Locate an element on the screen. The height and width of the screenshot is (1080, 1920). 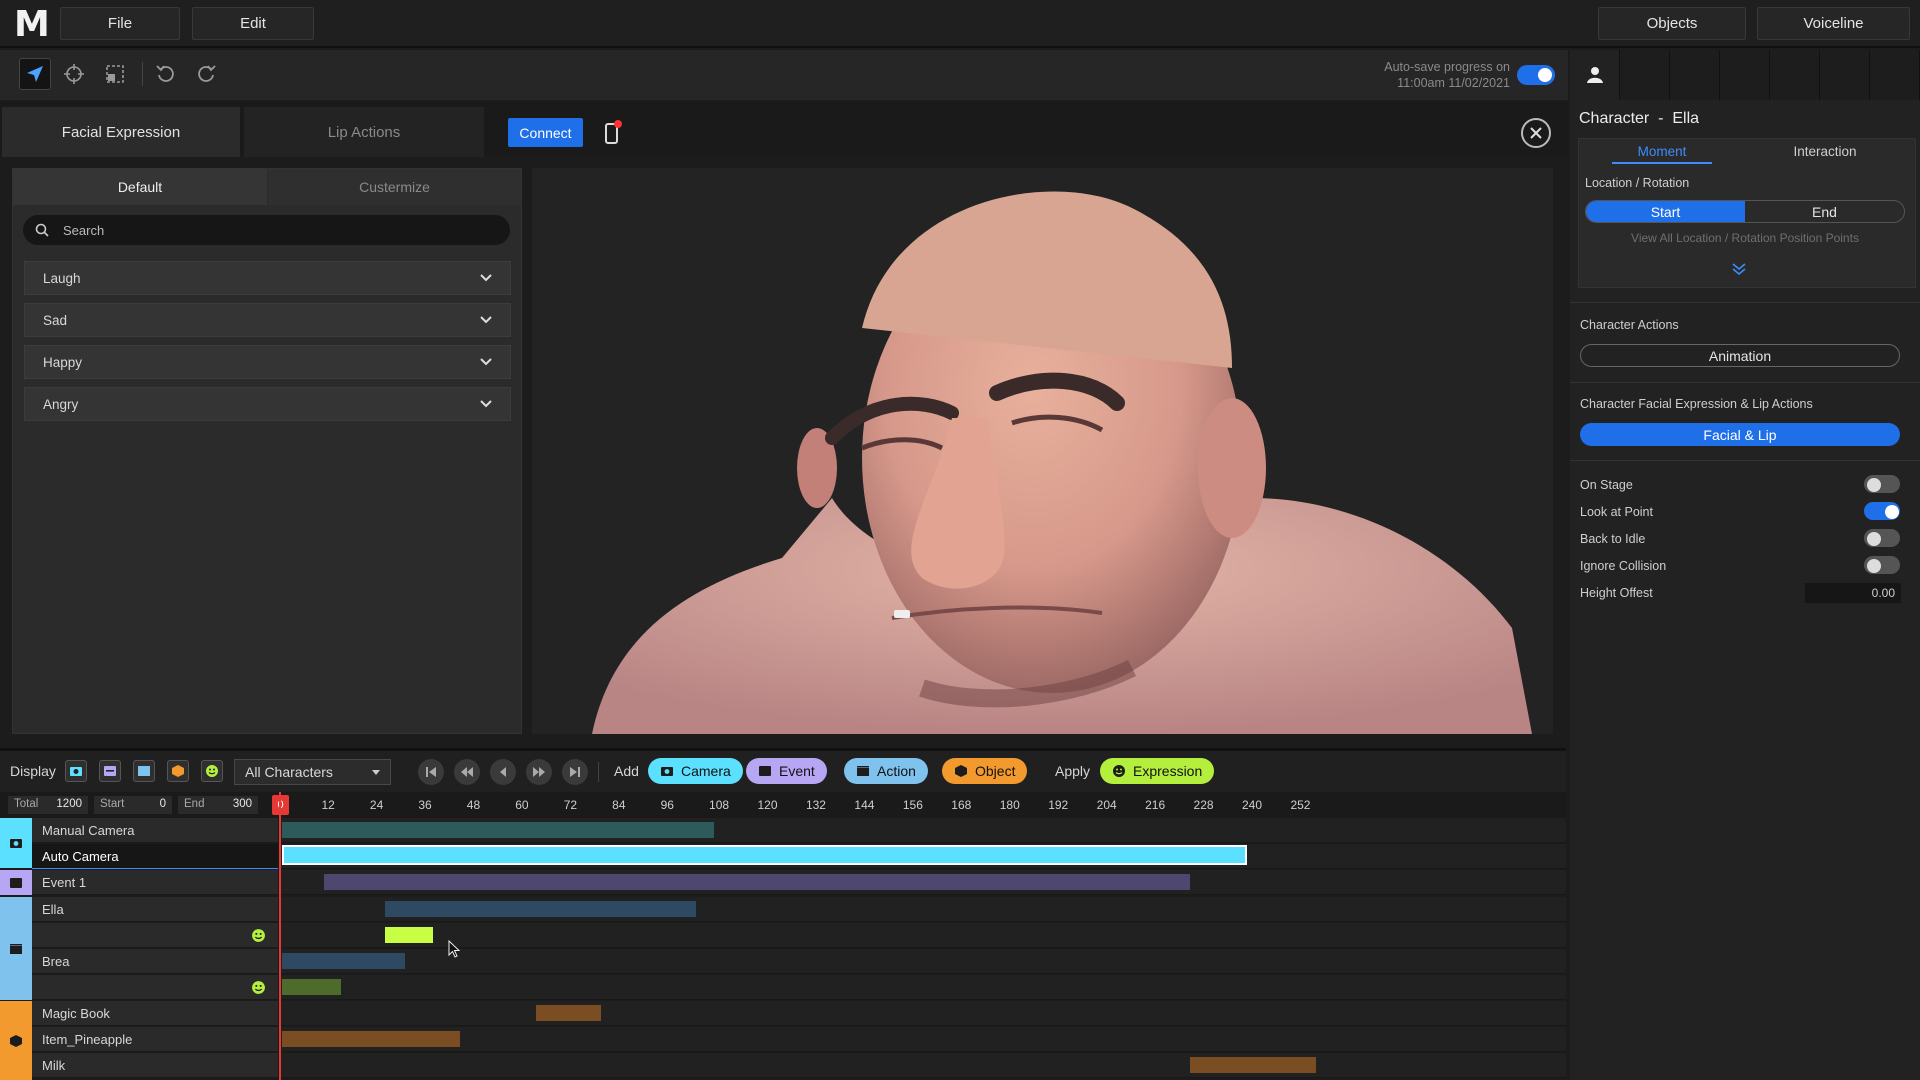
expression-track-smiley-icon is located at coordinates (258, 987).